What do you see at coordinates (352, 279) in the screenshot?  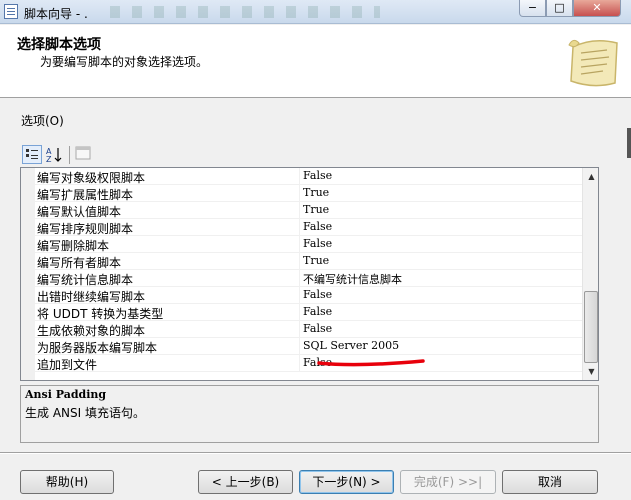 I see `property-value: 不编写统计信息脚本` at bounding box center [352, 279].